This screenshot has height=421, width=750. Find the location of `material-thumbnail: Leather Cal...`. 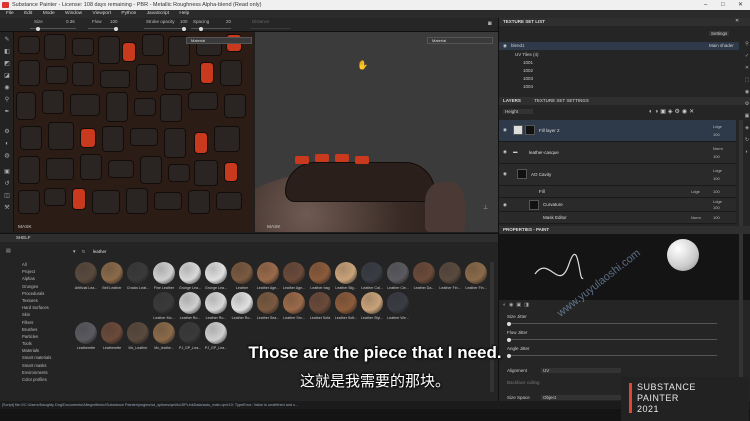

material-thumbnail: Leather Cal... is located at coordinates (372, 279).